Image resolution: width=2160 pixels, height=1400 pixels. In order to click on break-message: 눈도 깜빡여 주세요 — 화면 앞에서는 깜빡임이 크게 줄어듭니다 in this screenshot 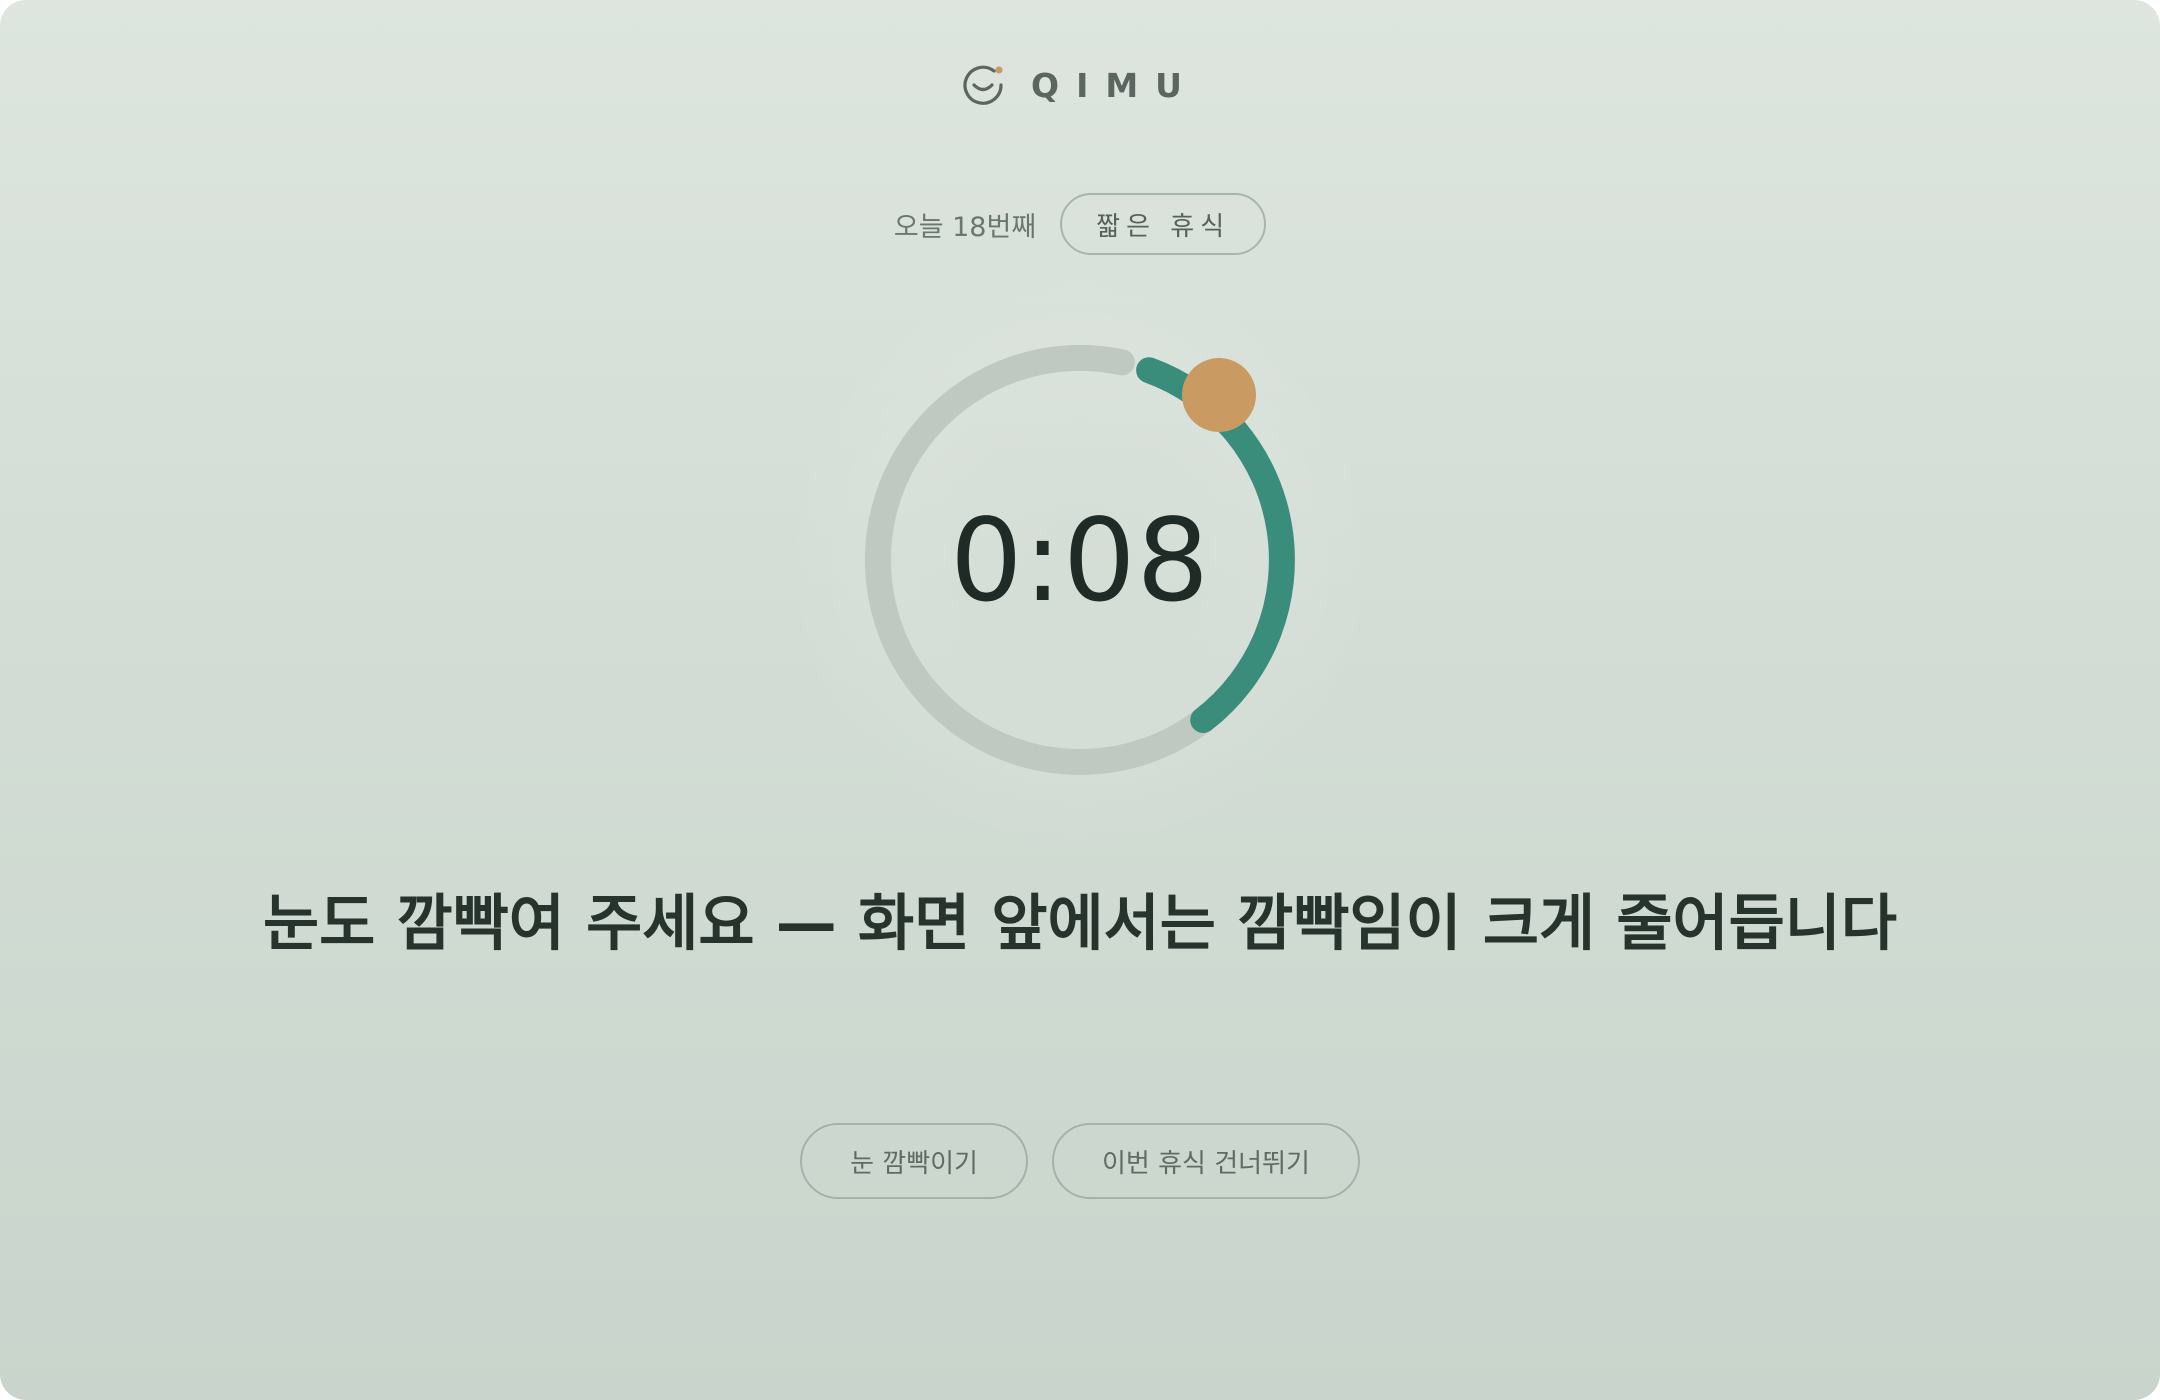, I will do `click(1080, 923)`.